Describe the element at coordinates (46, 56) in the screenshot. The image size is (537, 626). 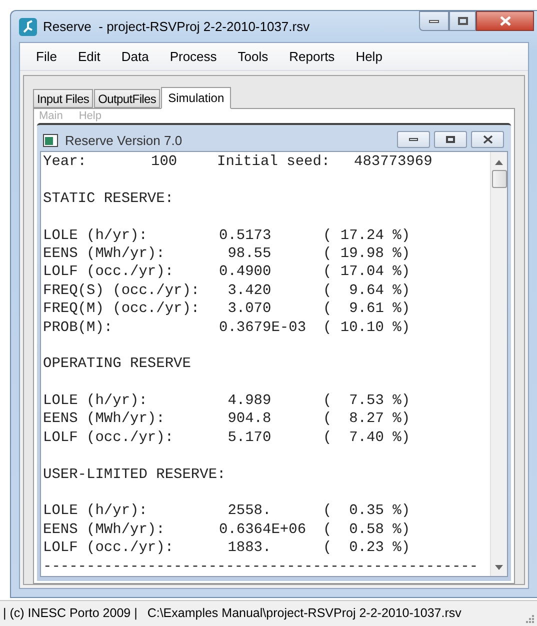
I see `menu-item: File` at that location.